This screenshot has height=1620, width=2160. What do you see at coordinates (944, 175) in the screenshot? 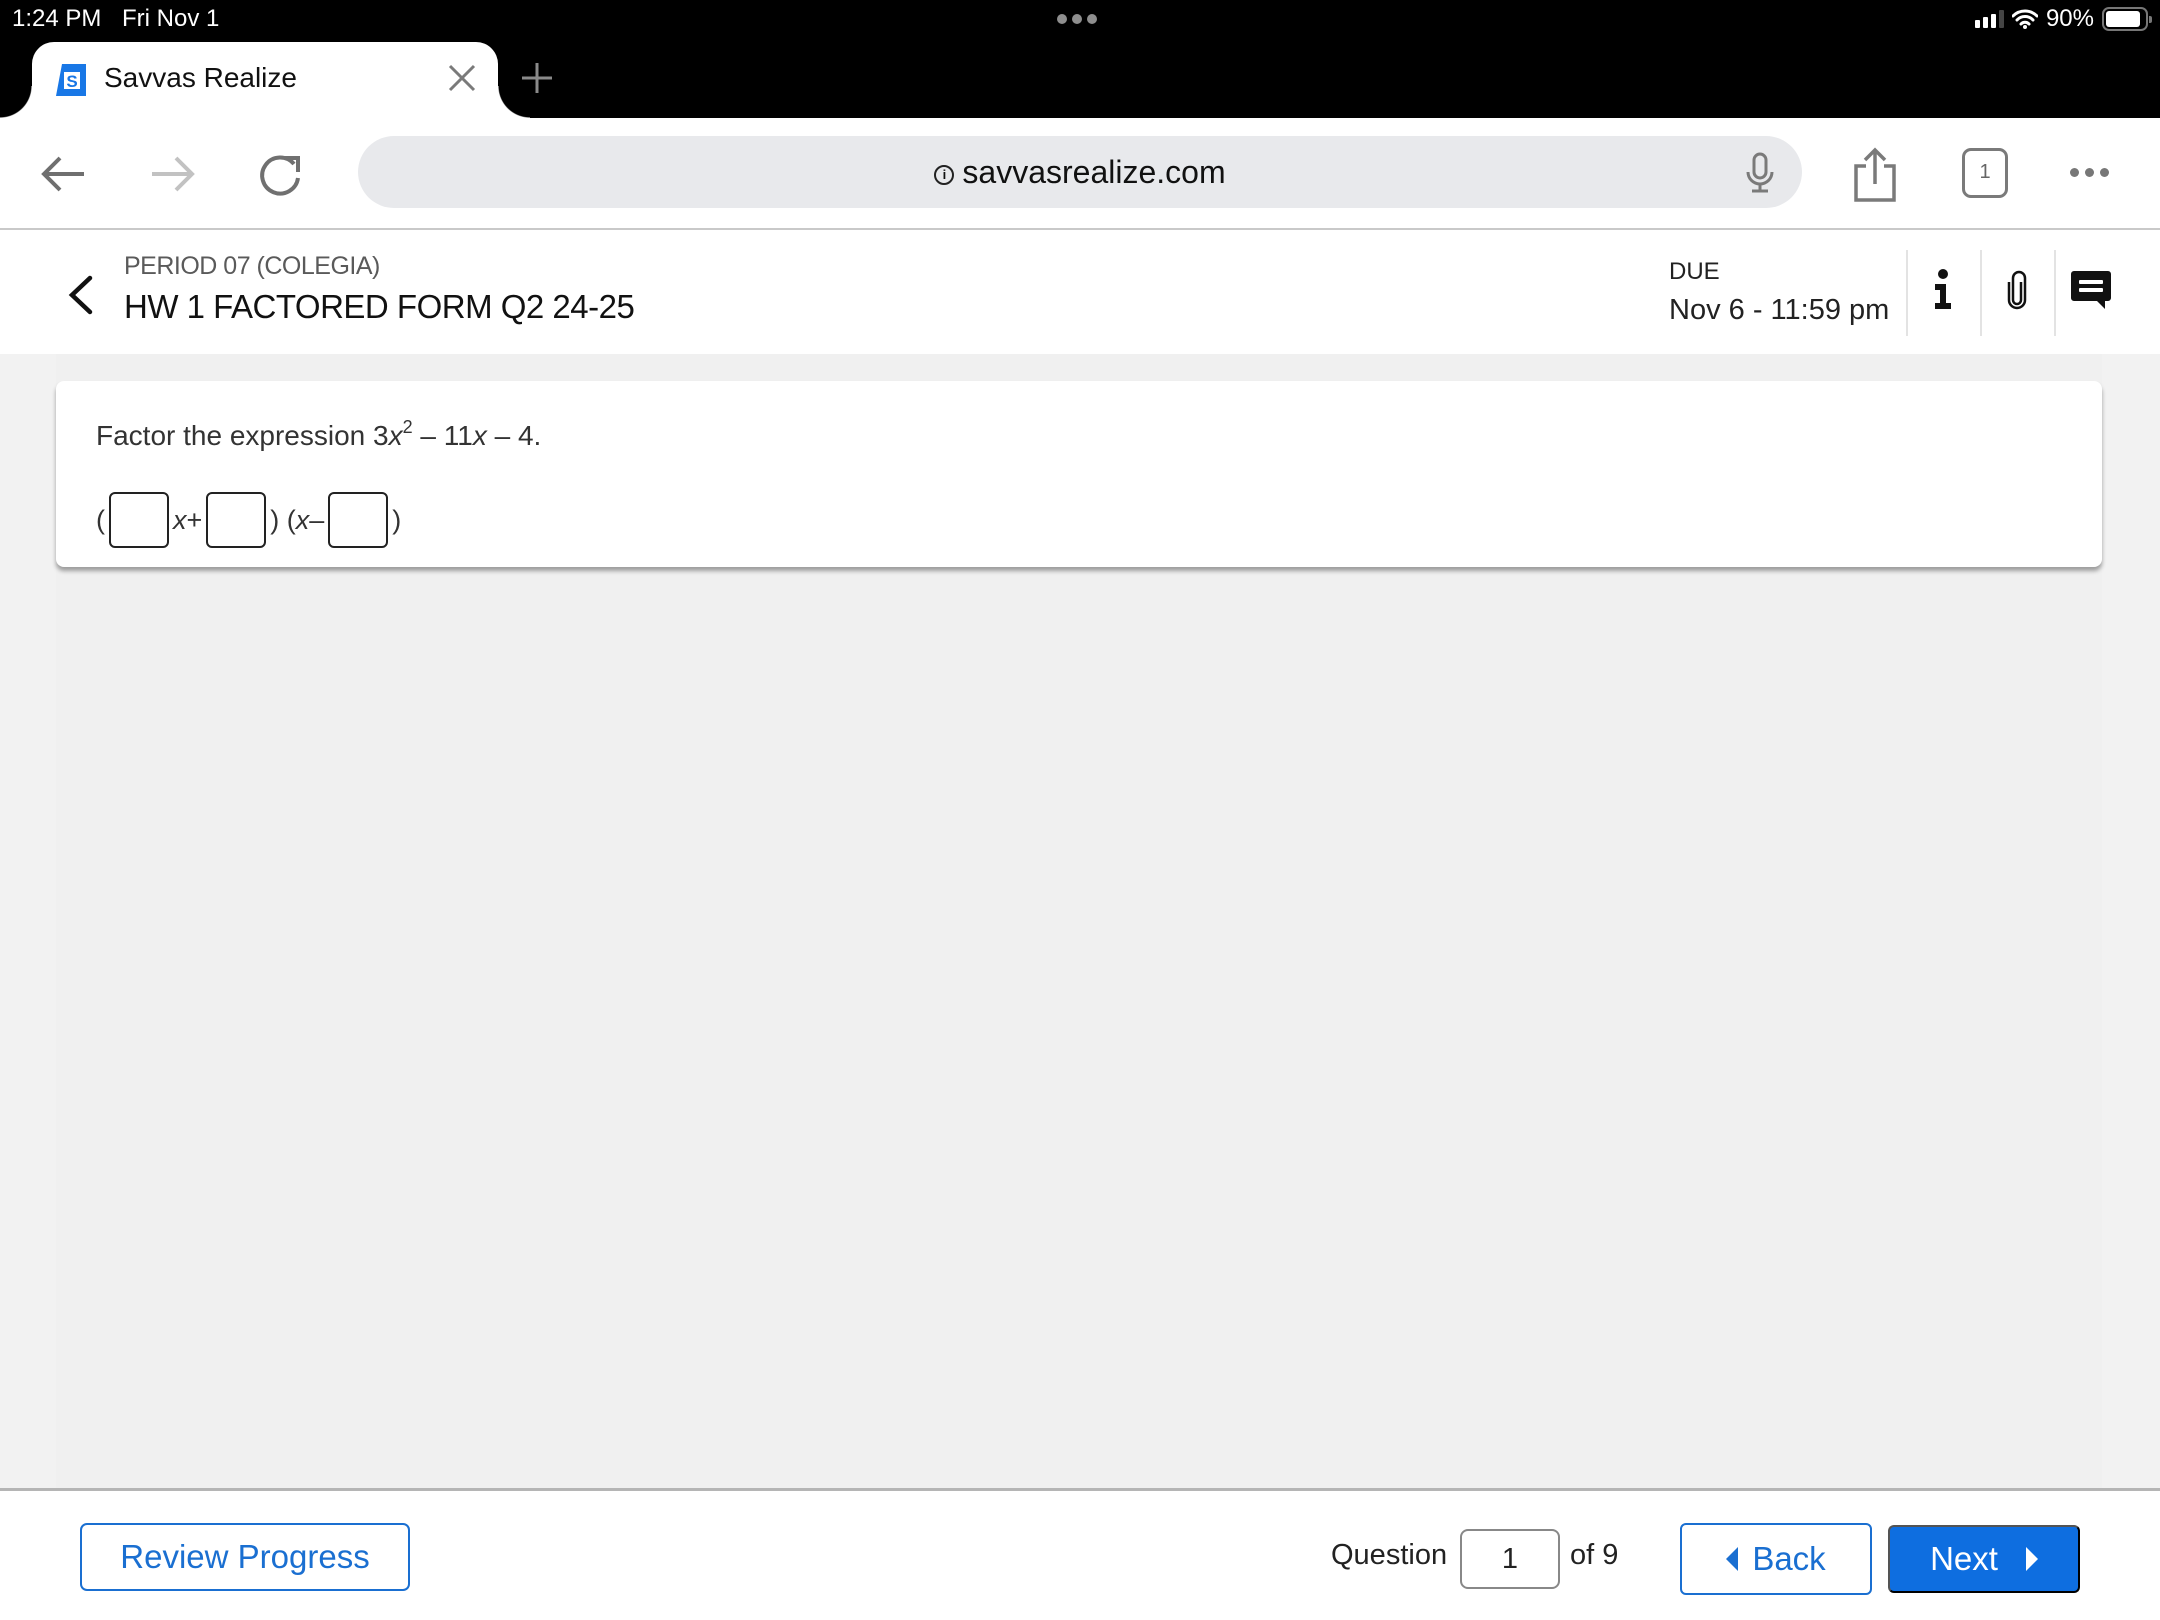
I see `info-circle-icon: i` at bounding box center [944, 175].